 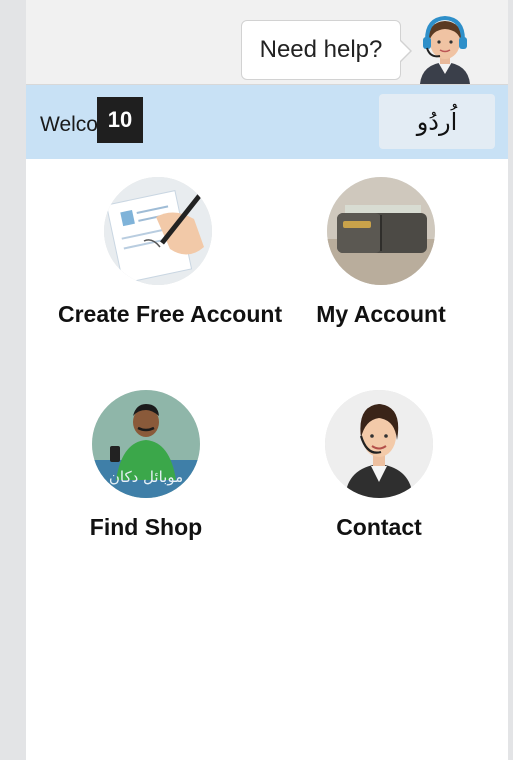 What do you see at coordinates (146, 527) in the screenshot?
I see `find-shop-label: Find Shop` at bounding box center [146, 527].